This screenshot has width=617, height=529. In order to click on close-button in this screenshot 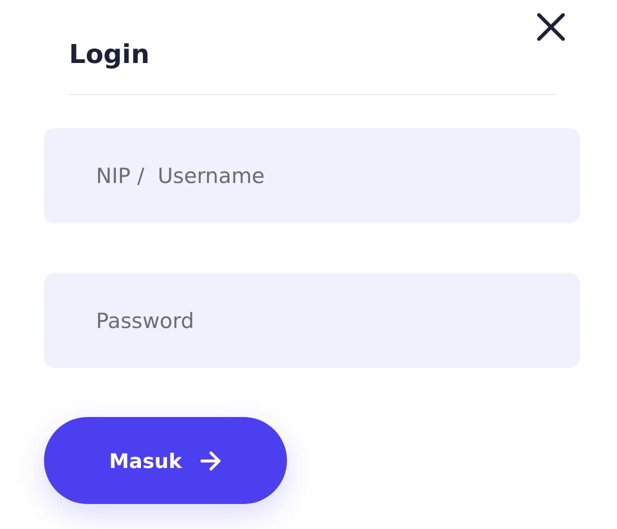, I will do `click(551, 27)`.